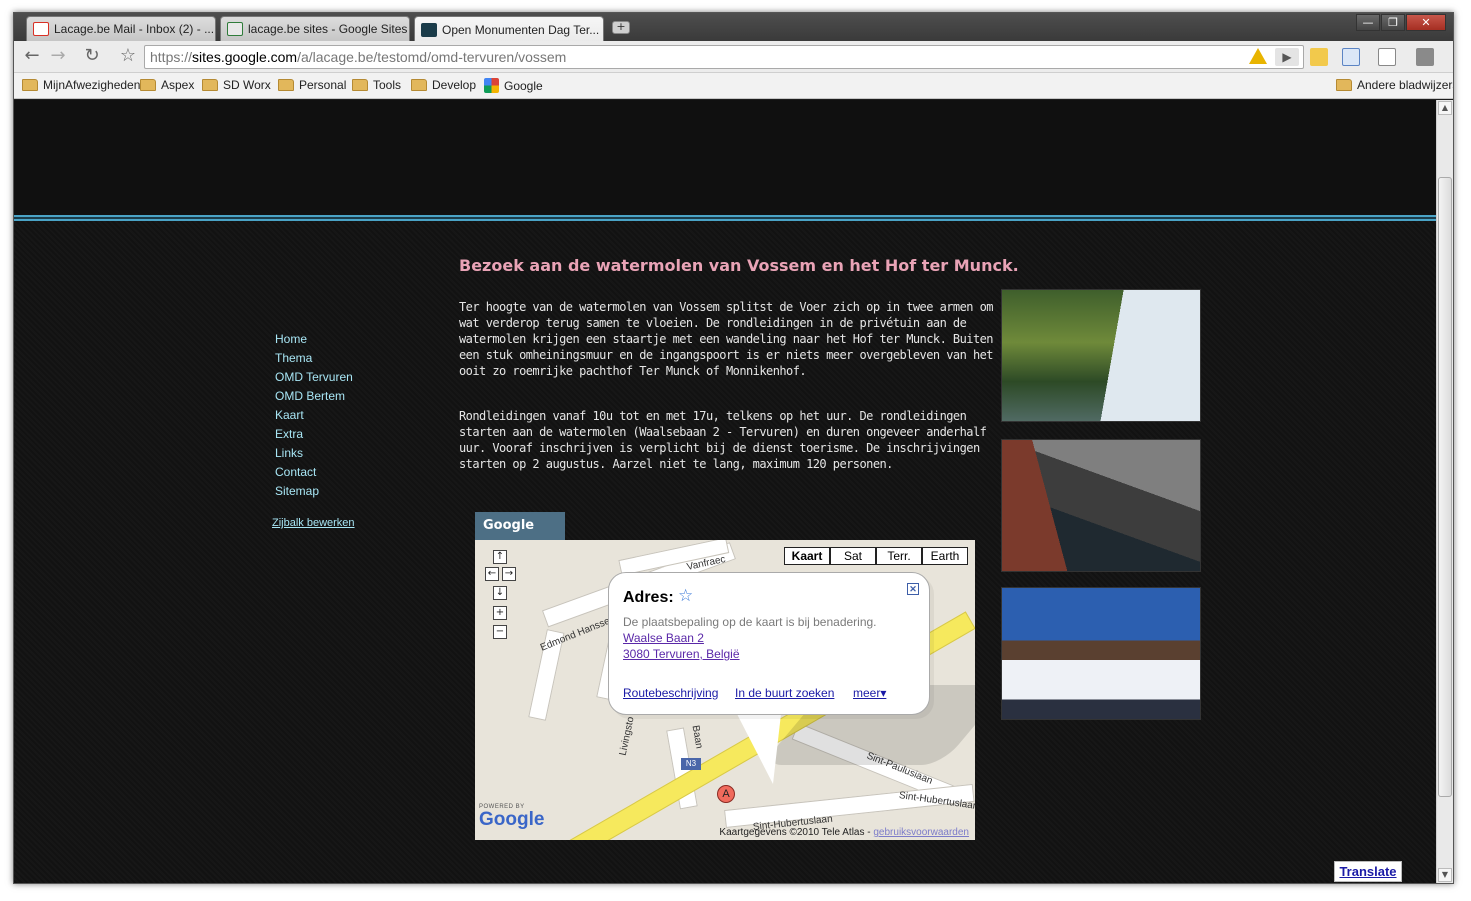  What do you see at coordinates (323, 85) in the screenshot?
I see `bookmark-label: Personal` at bounding box center [323, 85].